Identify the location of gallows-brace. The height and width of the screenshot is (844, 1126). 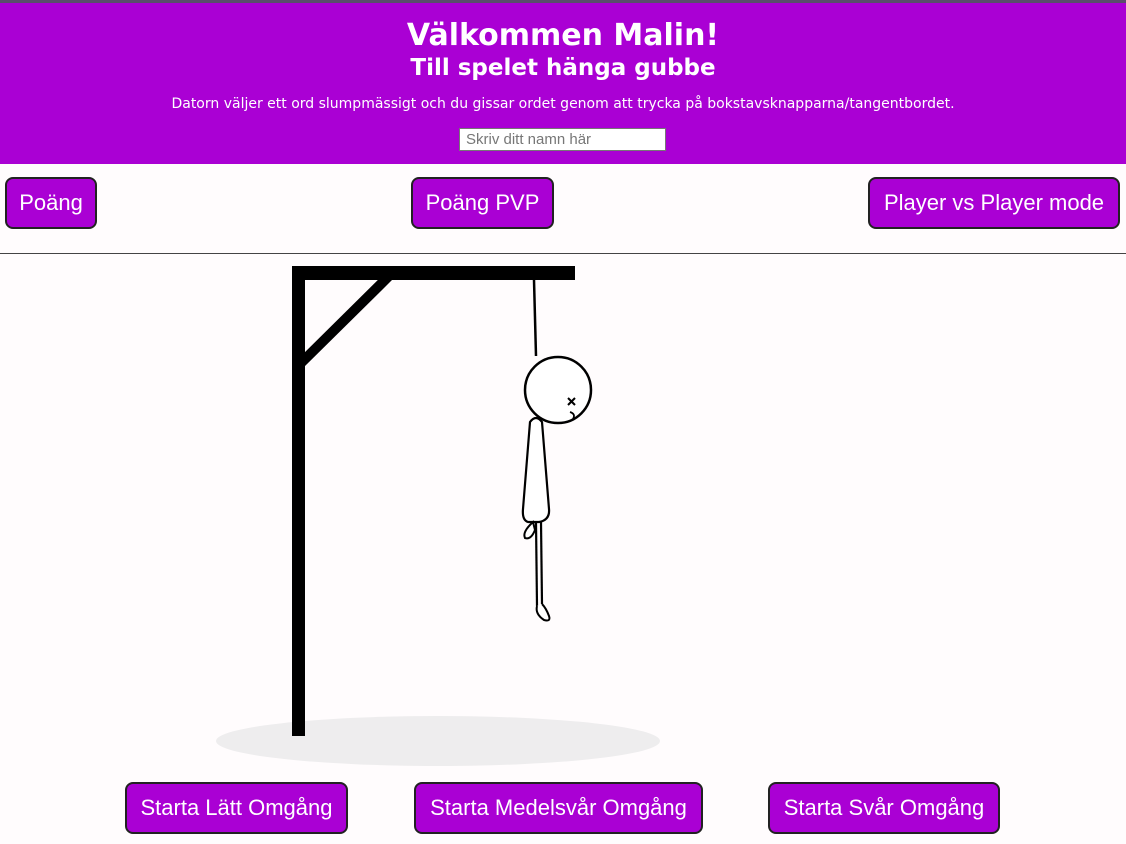
(344, 320).